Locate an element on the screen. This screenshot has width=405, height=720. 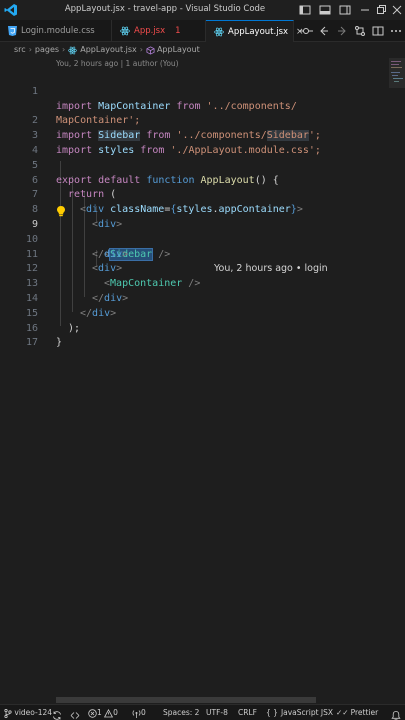
code-line: 5 export default function AppLayout() { is located at coordinates (155, 172).